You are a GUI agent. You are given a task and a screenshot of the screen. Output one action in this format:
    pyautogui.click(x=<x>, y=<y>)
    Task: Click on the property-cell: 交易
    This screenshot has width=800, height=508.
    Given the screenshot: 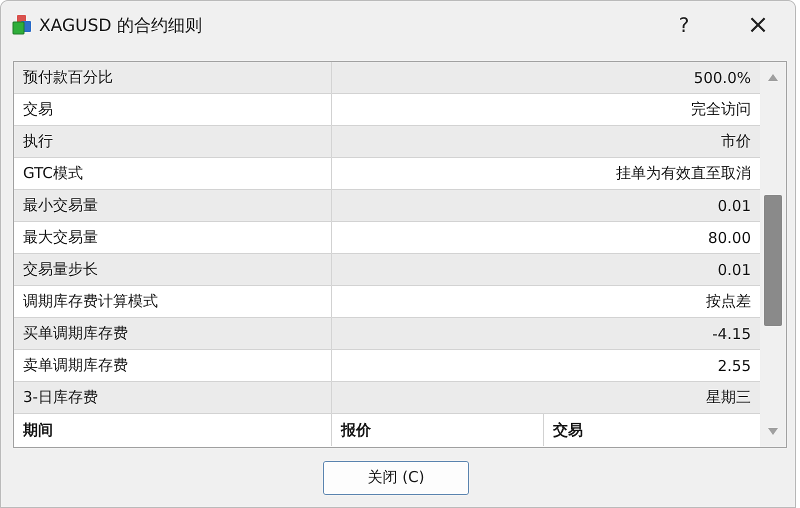 What is the action you would take?
    pyautogui.click(x=173, y=109)
    